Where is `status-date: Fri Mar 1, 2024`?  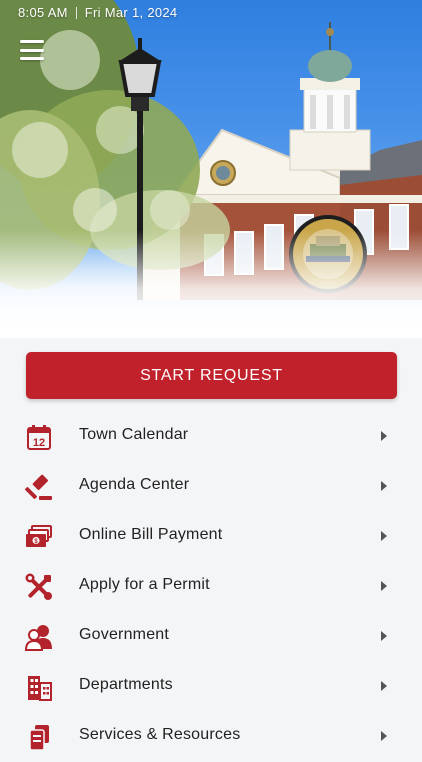 status-date: Fri Mar 1, 2024 is located at coordinates (131, 12).